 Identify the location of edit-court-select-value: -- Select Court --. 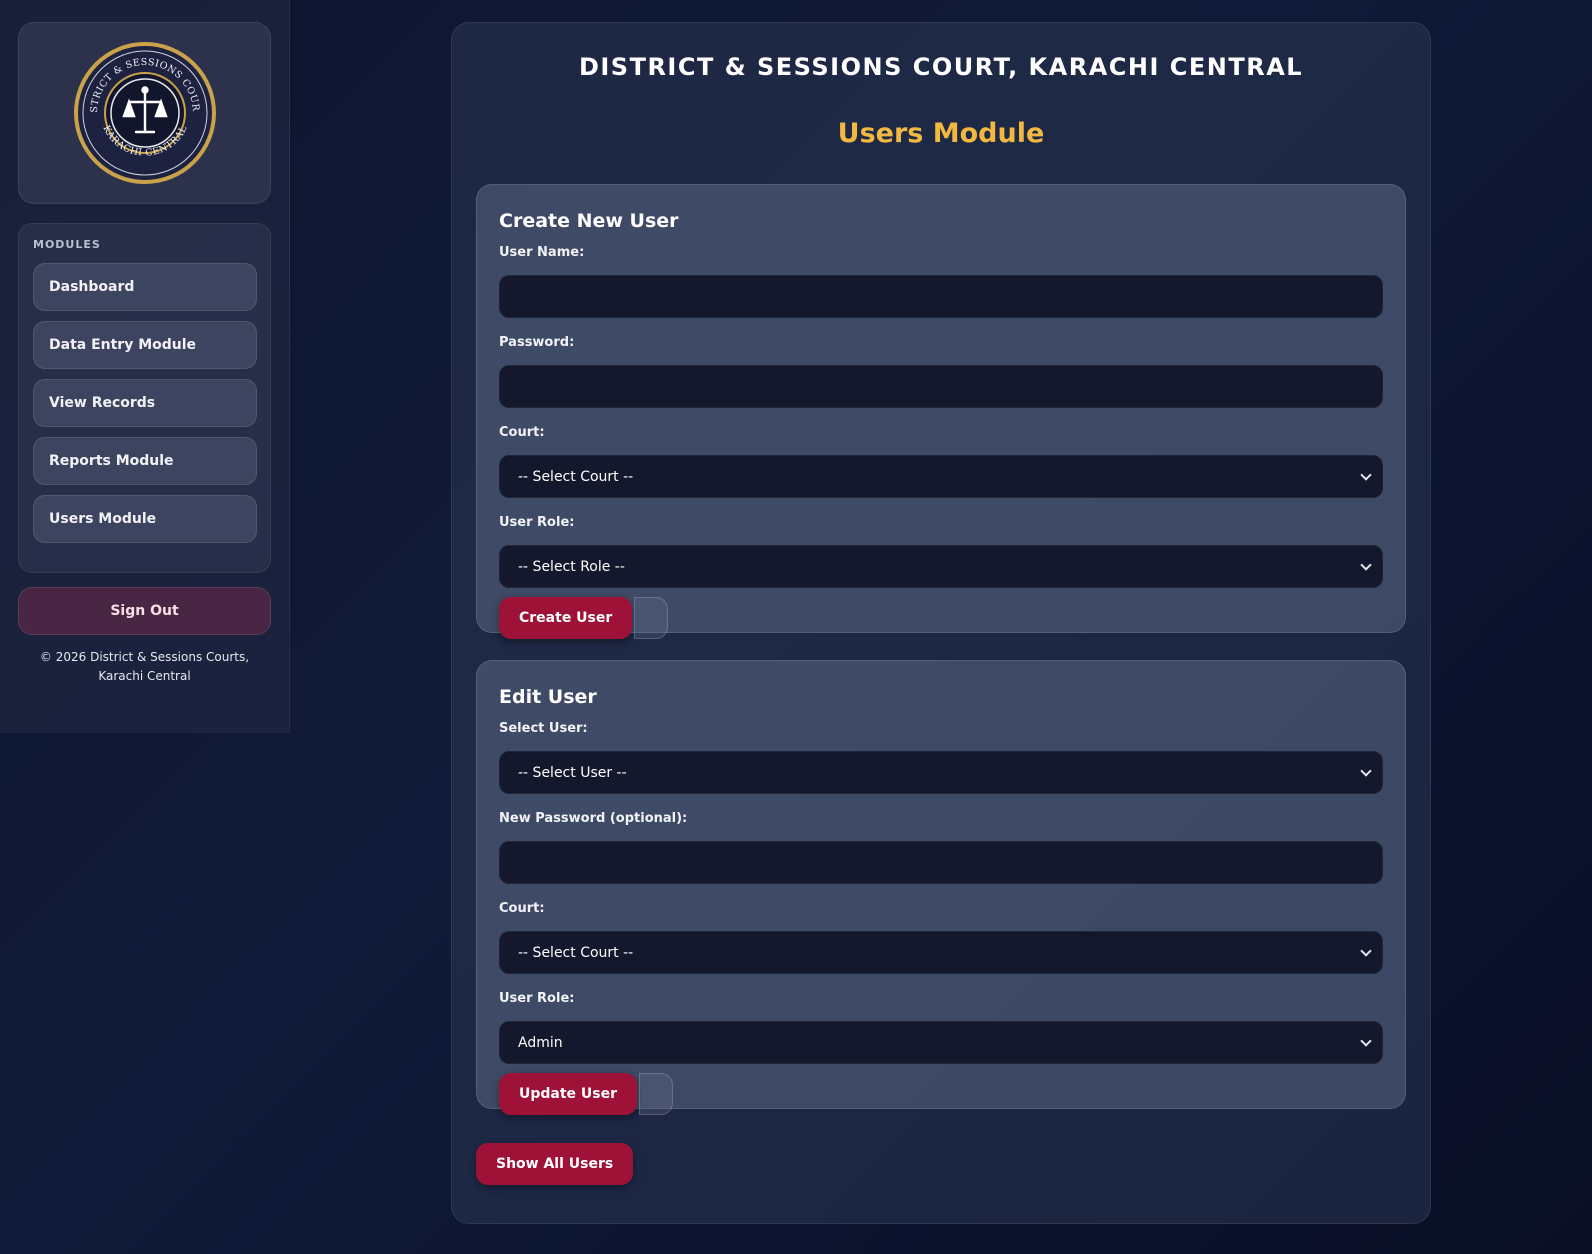
(576, 953).